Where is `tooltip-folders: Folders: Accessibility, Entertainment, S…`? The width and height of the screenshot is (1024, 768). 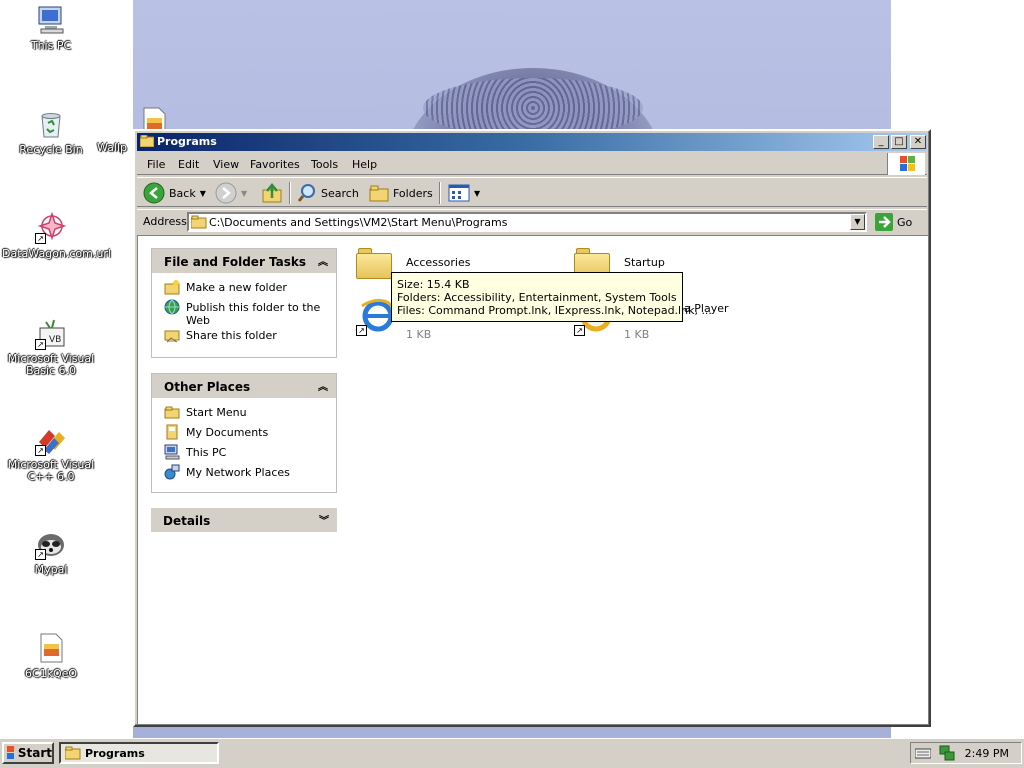
tooltip-folders: Folders: Accessibility, Entertainment, S… is located at coordinates (537, 297).